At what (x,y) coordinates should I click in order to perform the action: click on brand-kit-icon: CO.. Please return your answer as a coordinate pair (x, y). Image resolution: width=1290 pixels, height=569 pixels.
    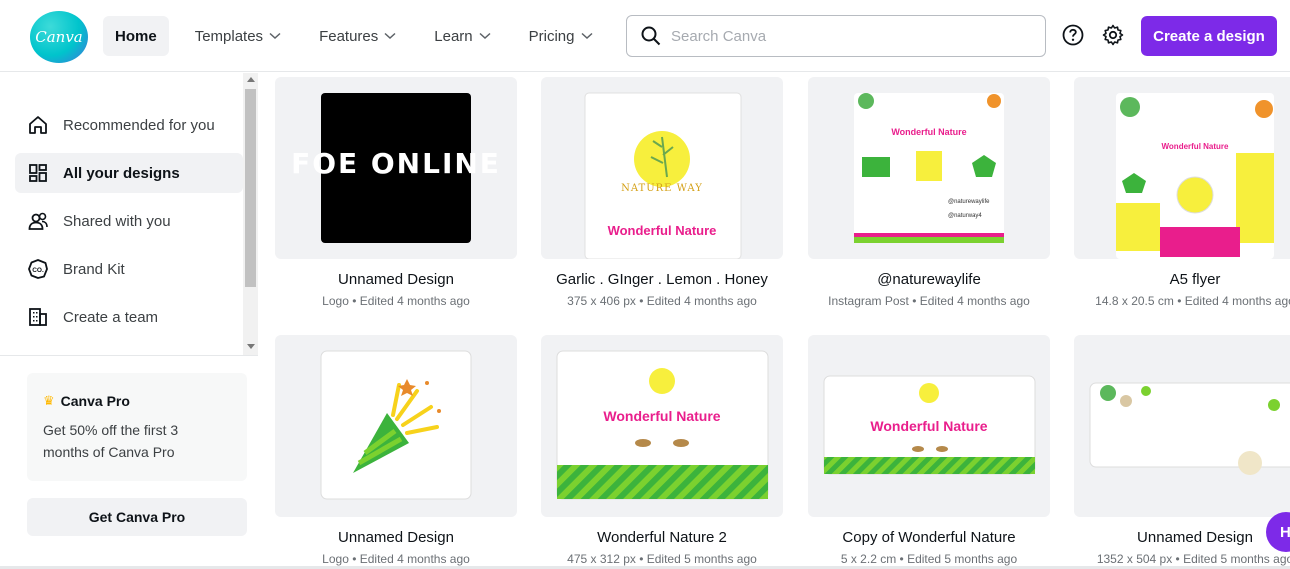
    Looking at the image, I should click on (38, 269).